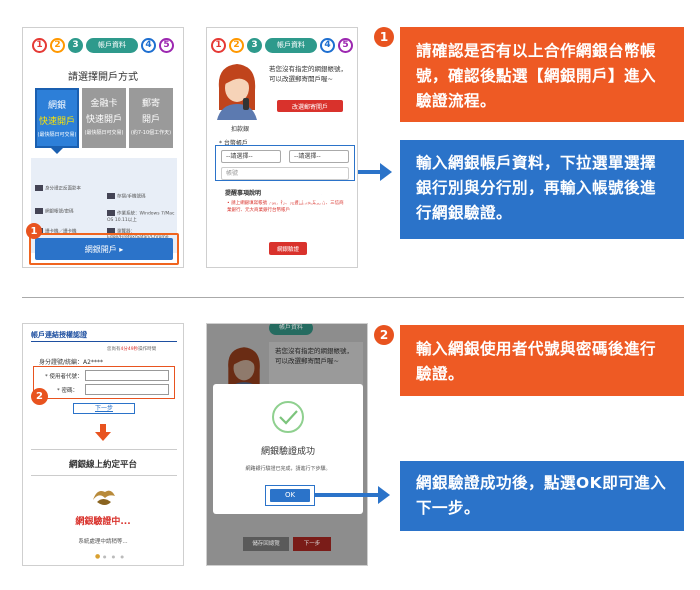 The width and height of the screenshot is (700, 590). I want to click on method-option-card: 金融卡 快速開戶 (最快隔日可交易), so click(104, 118).